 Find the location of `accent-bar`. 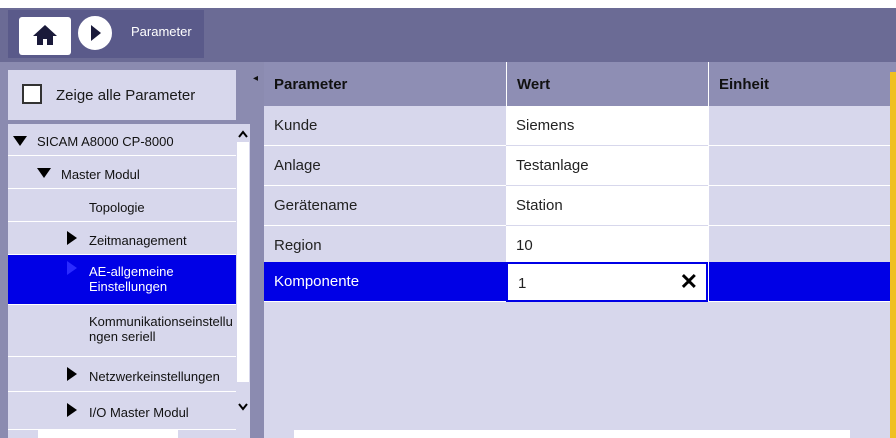

accent-bar is located at coordinates (893, 255).